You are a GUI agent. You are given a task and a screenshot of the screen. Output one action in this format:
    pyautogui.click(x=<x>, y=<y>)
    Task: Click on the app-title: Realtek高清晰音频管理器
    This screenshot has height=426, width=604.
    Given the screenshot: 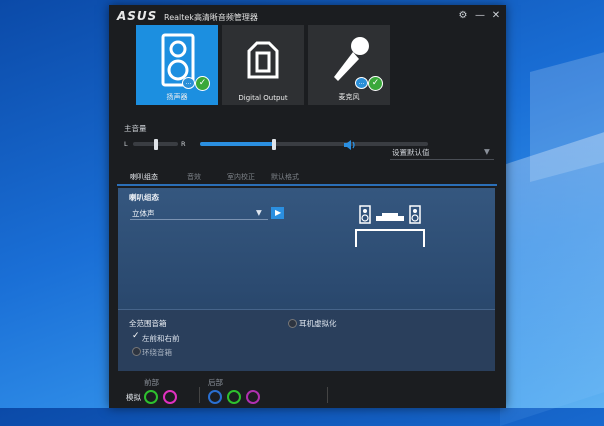 What is the action you would take?
    pyautogui.click(x=211, y=17)
    